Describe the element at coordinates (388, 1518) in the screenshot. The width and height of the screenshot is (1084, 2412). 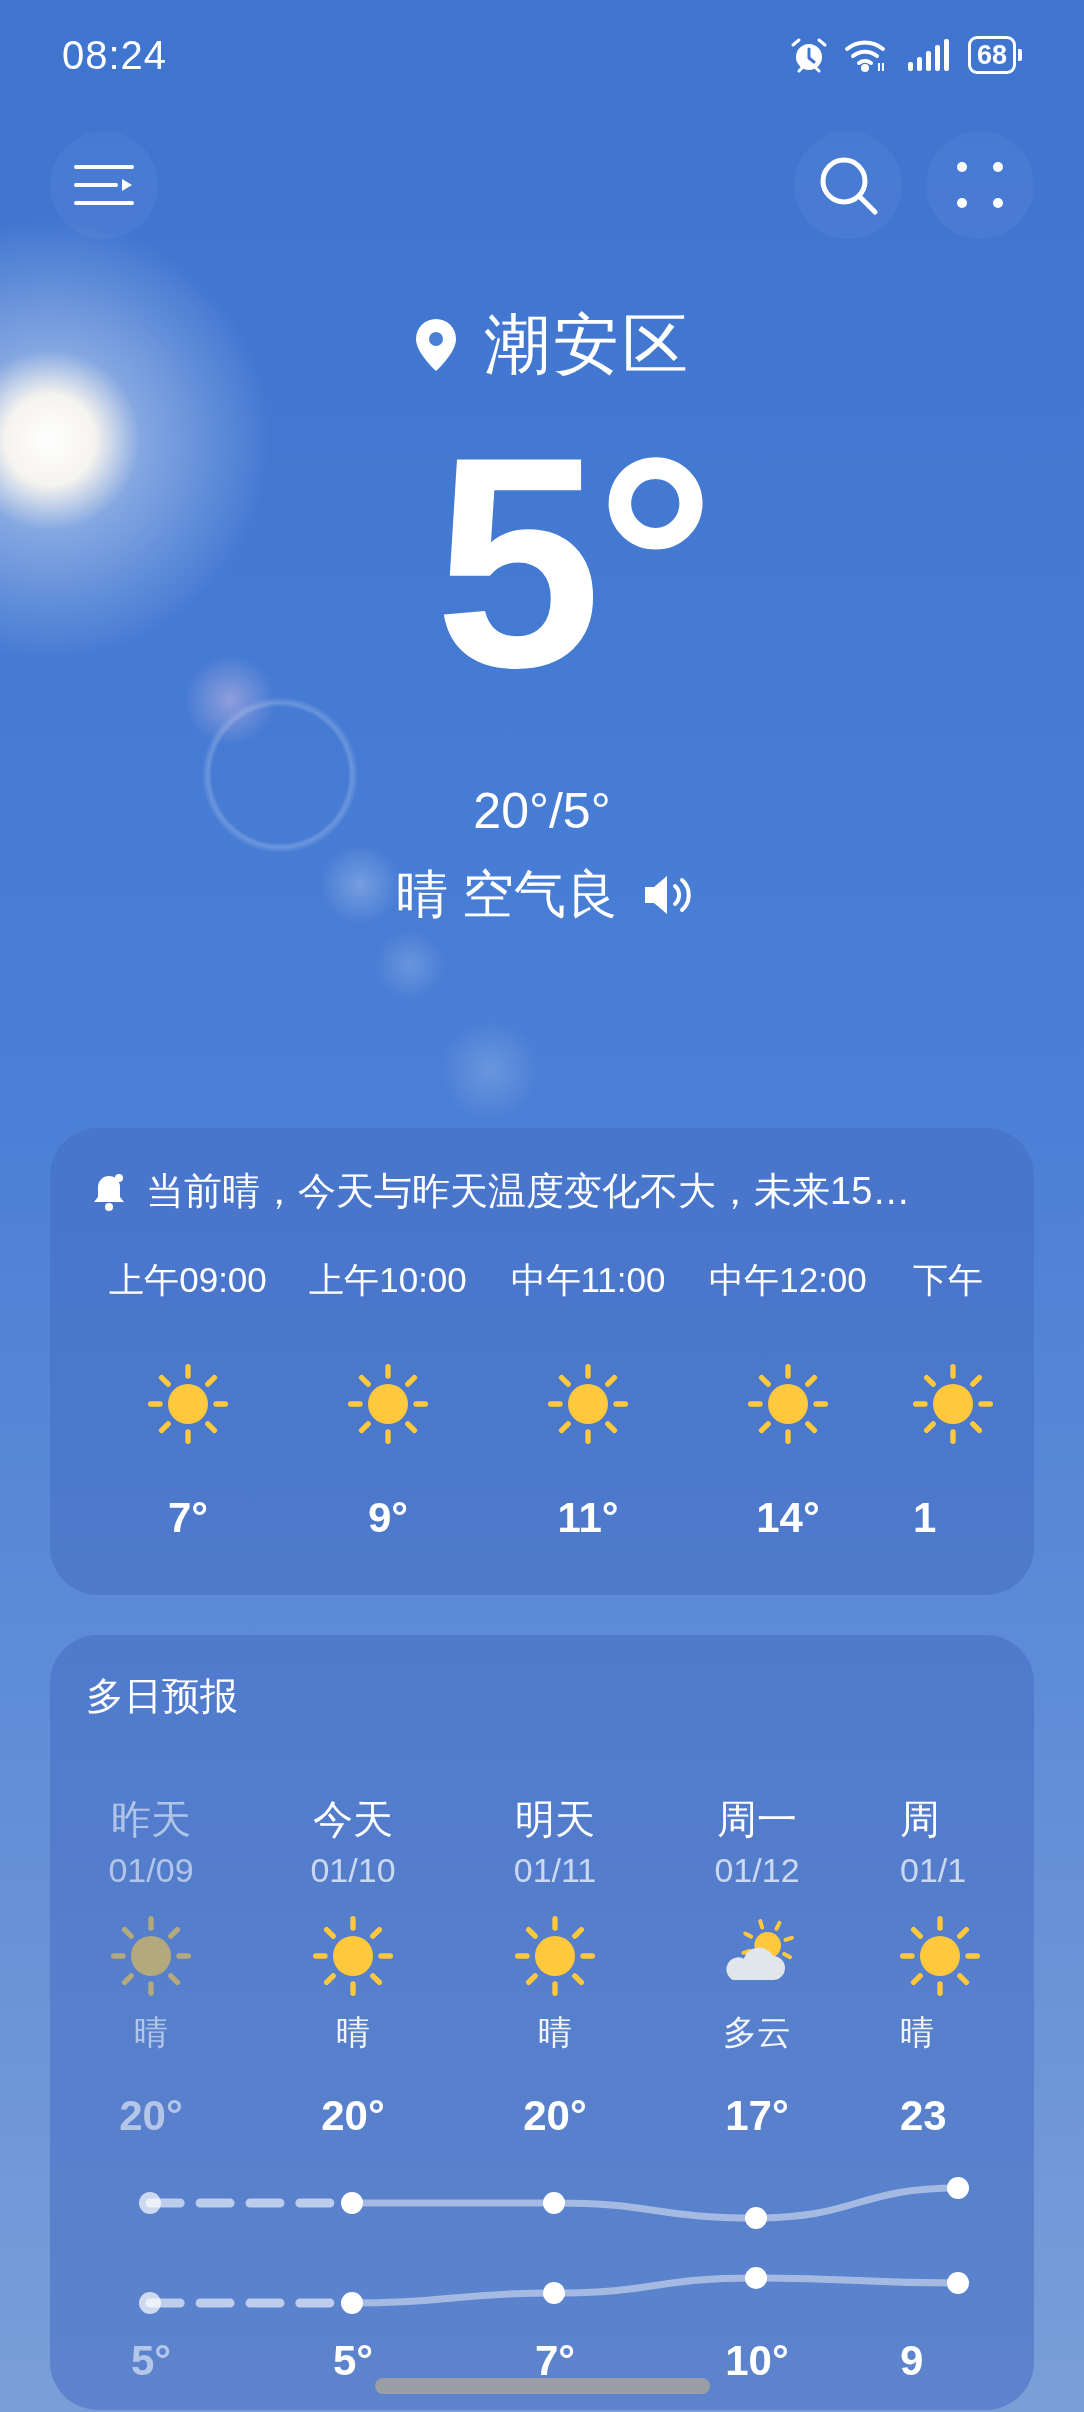
I see `hour-temperature: 9°` at that location.